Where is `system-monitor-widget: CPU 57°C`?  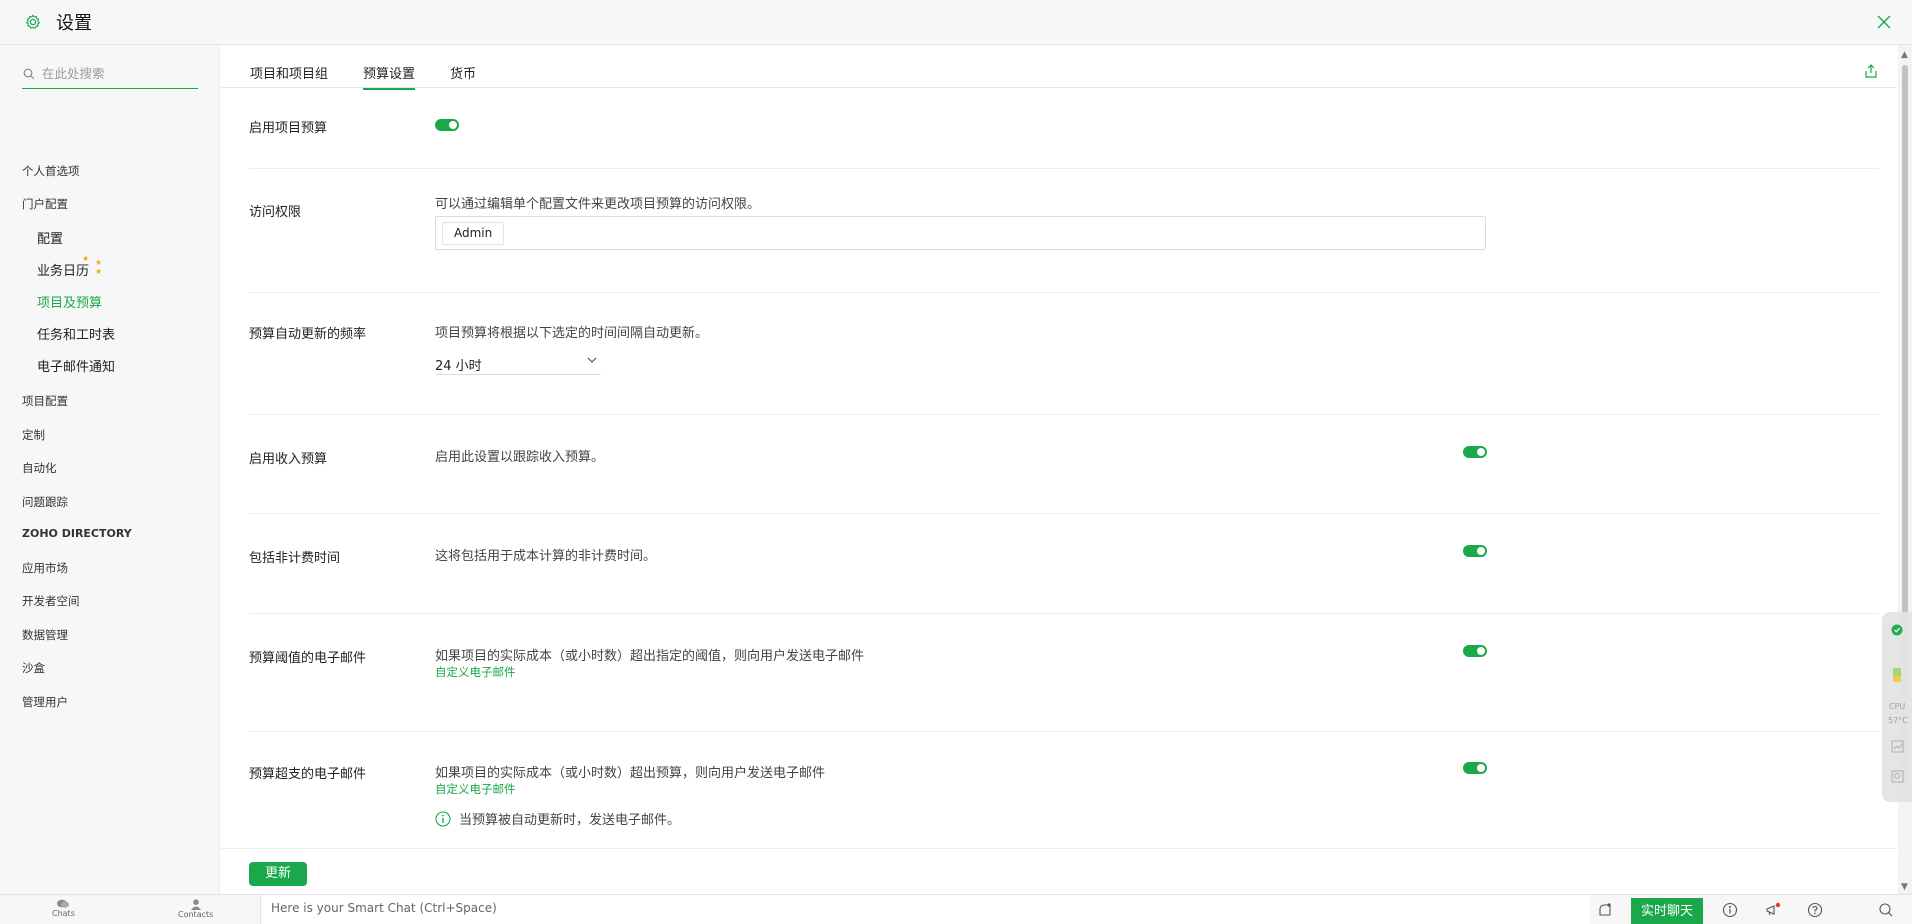 system-monitor-widget: CPU 57°C is located at coordinates (1897, 707).